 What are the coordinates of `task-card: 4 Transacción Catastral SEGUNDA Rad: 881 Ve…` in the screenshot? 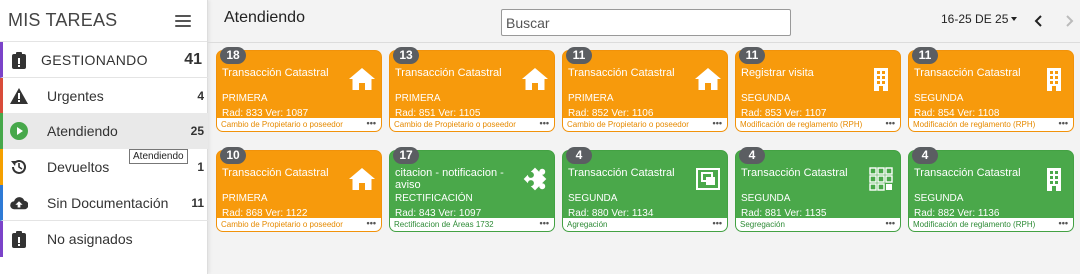 It's located at (818, 189).